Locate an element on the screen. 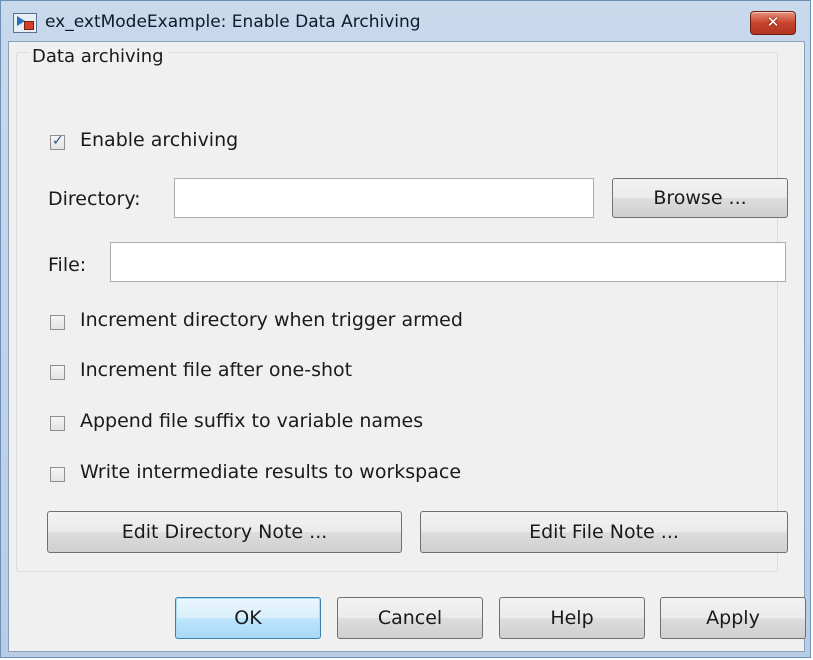  write-intermediate-label: Write intermediate results to workspace is located at coordinates (270, 472).